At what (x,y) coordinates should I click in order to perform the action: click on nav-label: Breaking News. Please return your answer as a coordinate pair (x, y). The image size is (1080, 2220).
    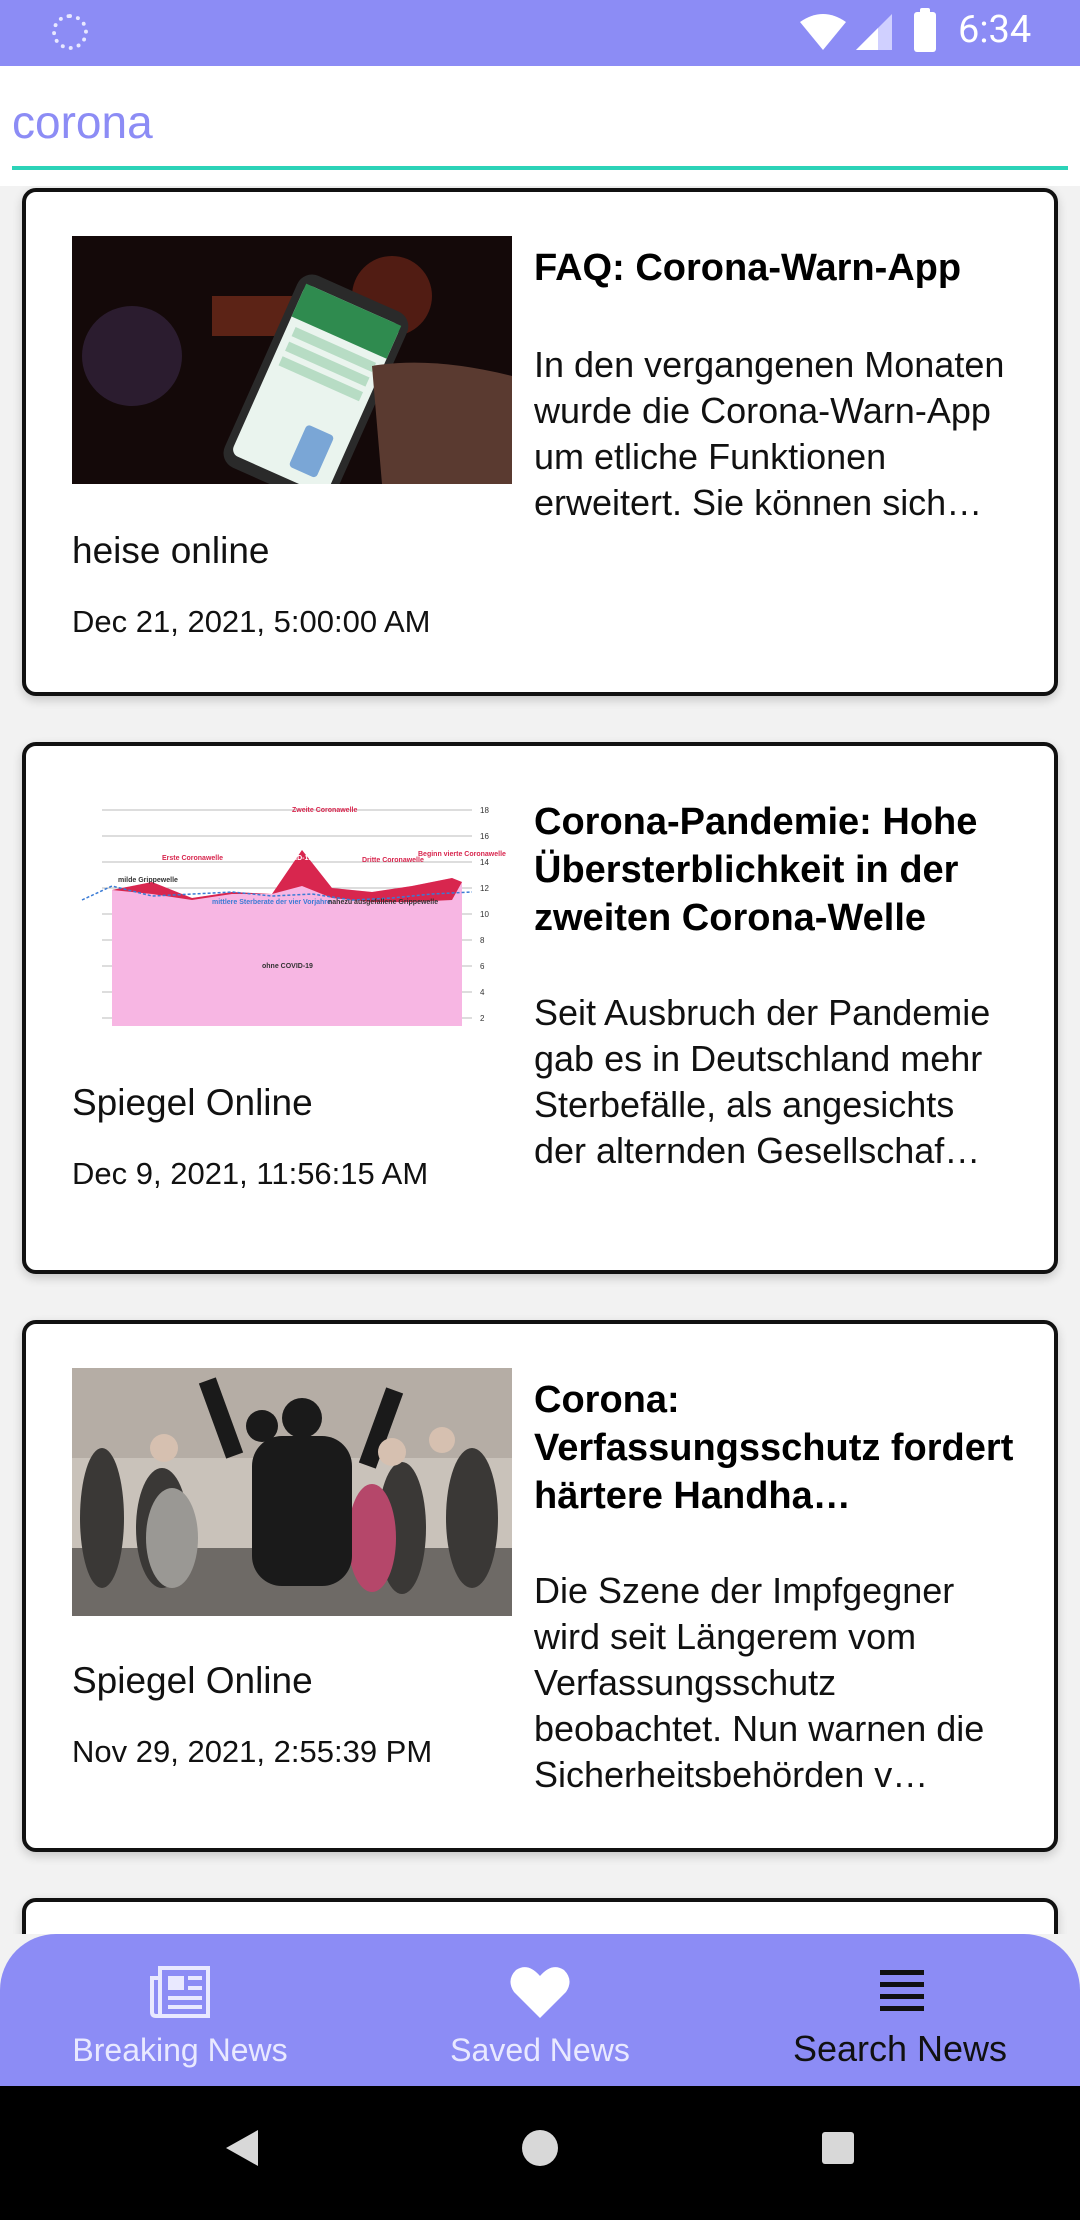
    Looking at the image, I should click on (180, 2050).